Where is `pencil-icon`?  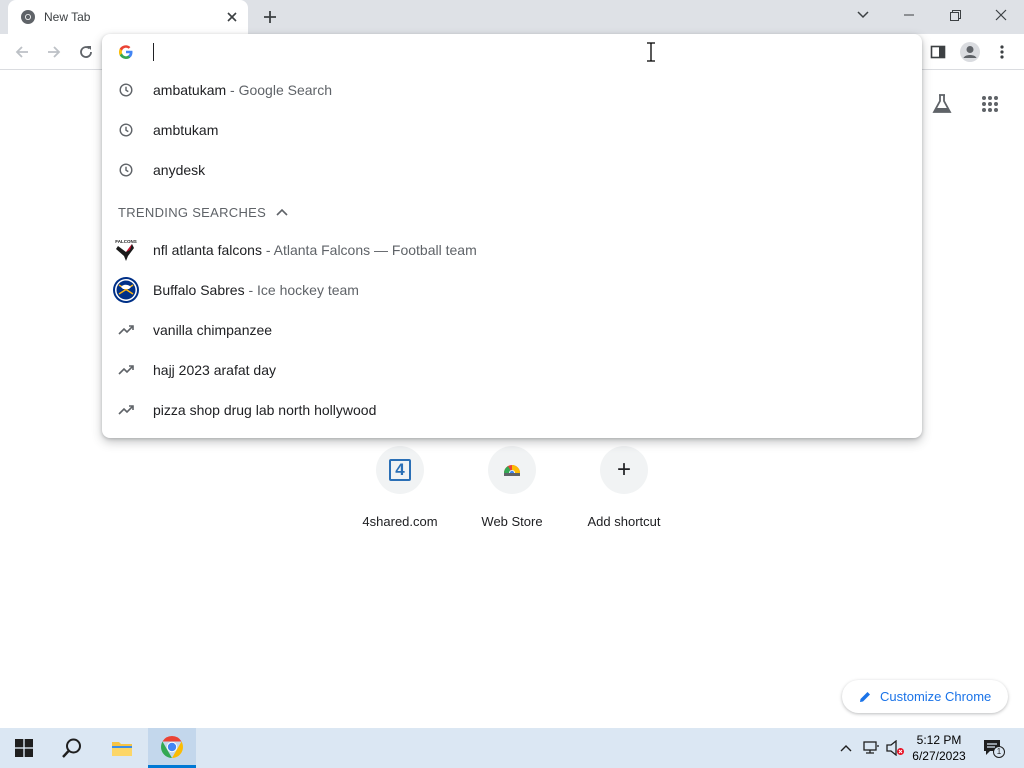 pencil-icon is located at coordinates (865, 696).